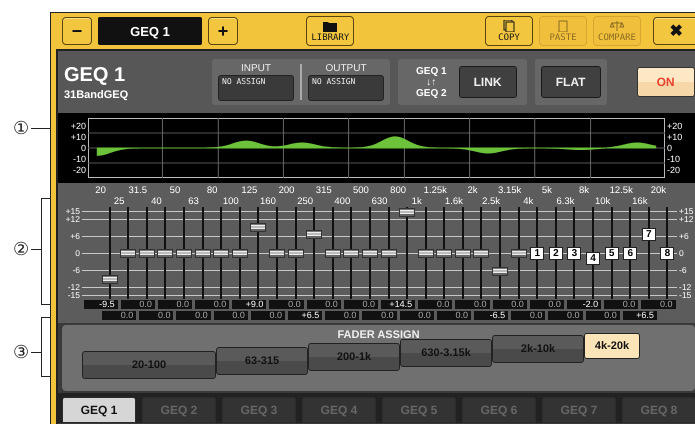 This screenshot has width=695, height=424. What do you see at coordinates (674, 31) in the screenshot?
I see `close-button: ✖` at bounding box center [674, 31].